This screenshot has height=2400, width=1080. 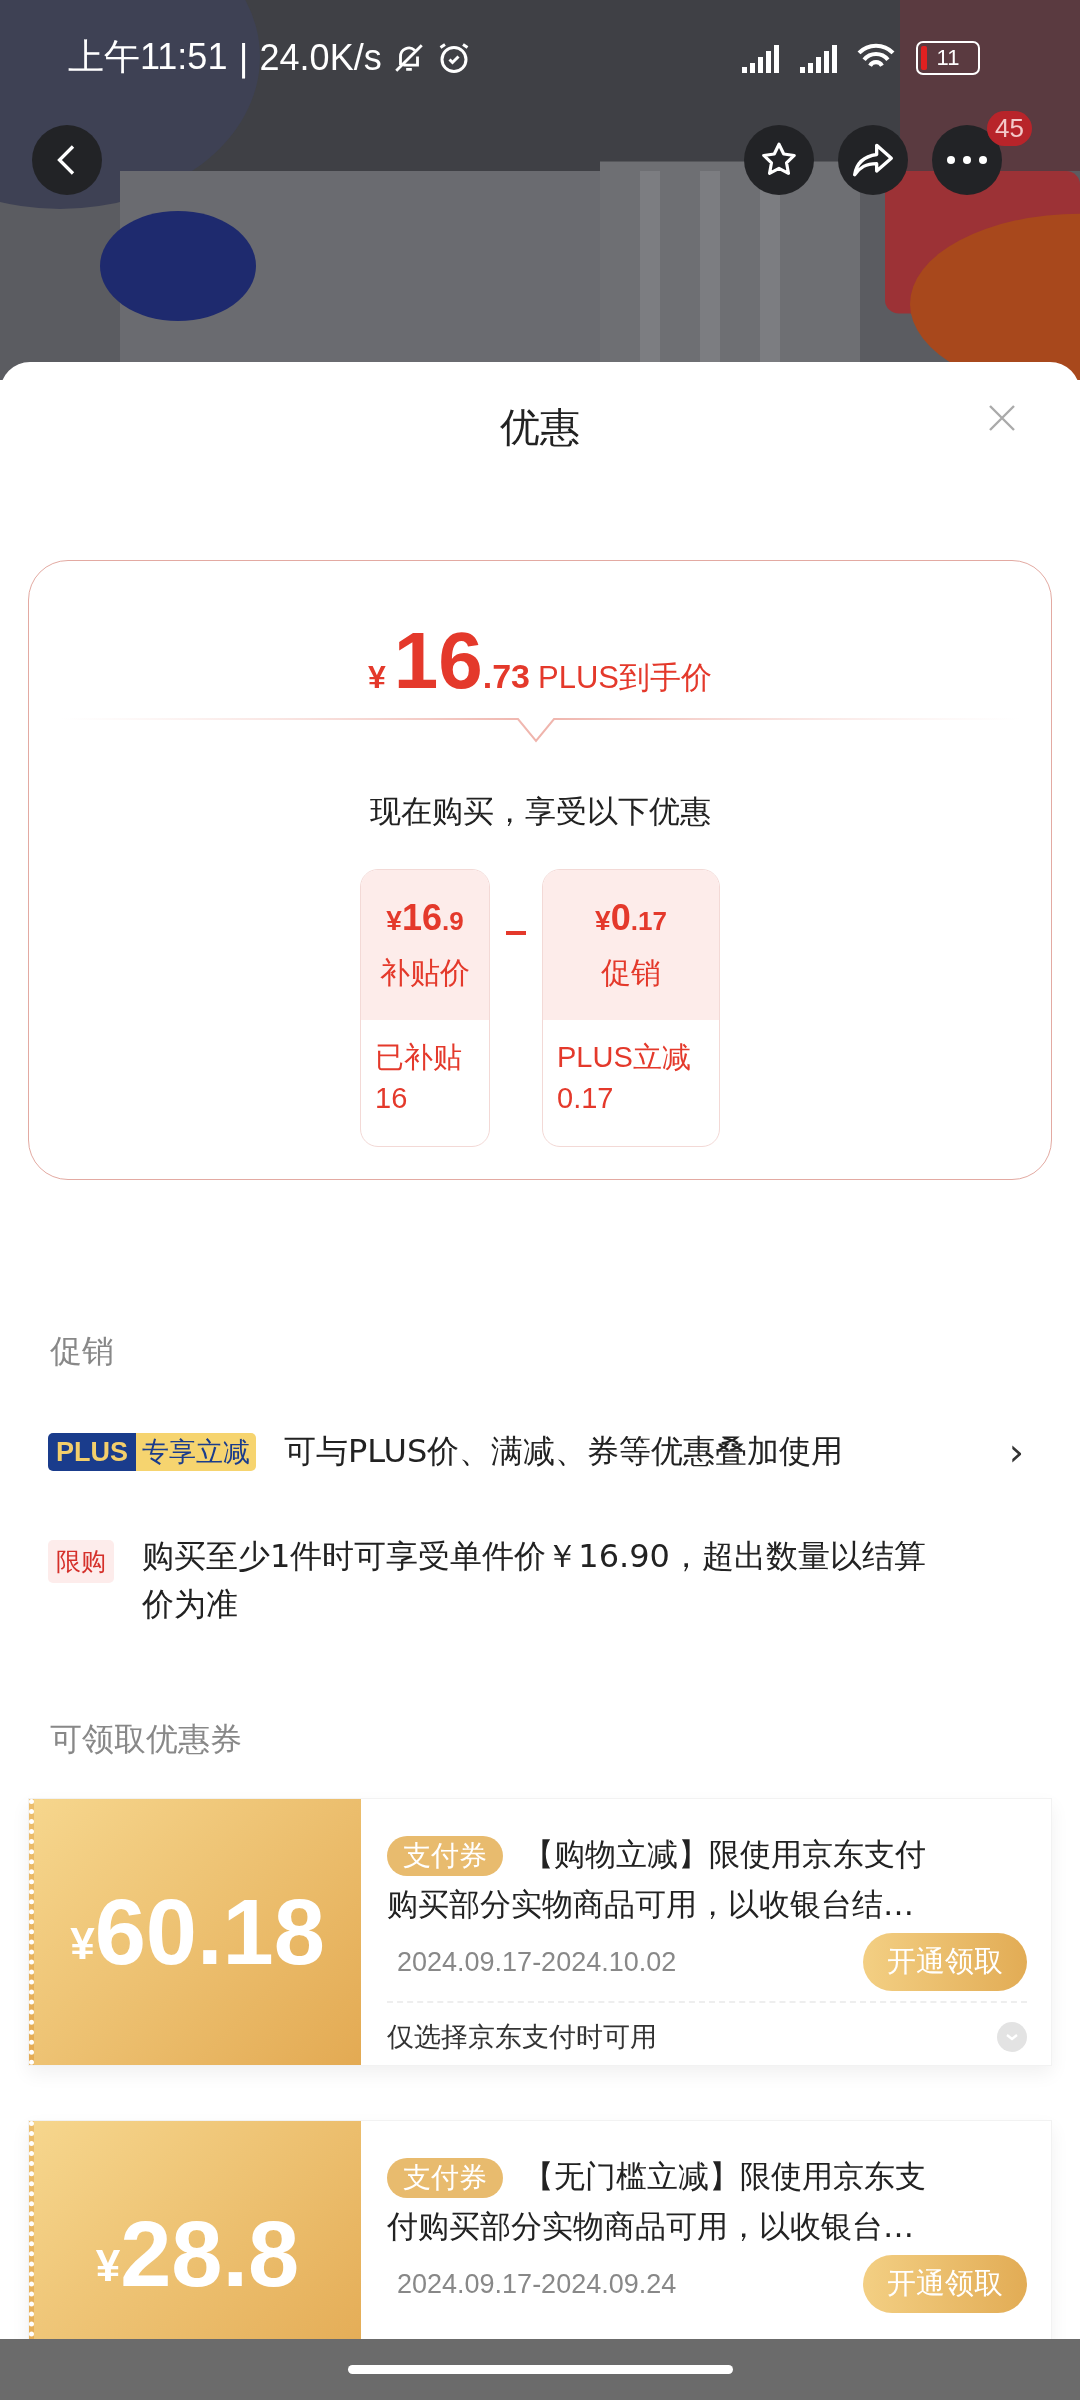 What do you see at coordinates (391, 1098) in the screenshot?
I see `part-note-value: 16` at bounding box center [391, 1098].